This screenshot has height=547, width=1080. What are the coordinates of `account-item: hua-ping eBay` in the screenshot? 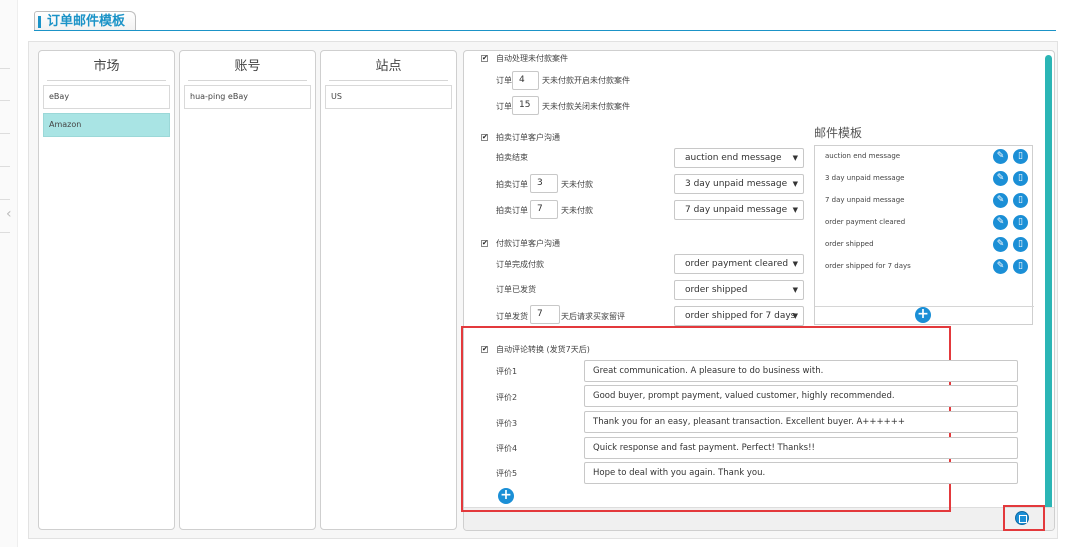 It's located at (247, 97).